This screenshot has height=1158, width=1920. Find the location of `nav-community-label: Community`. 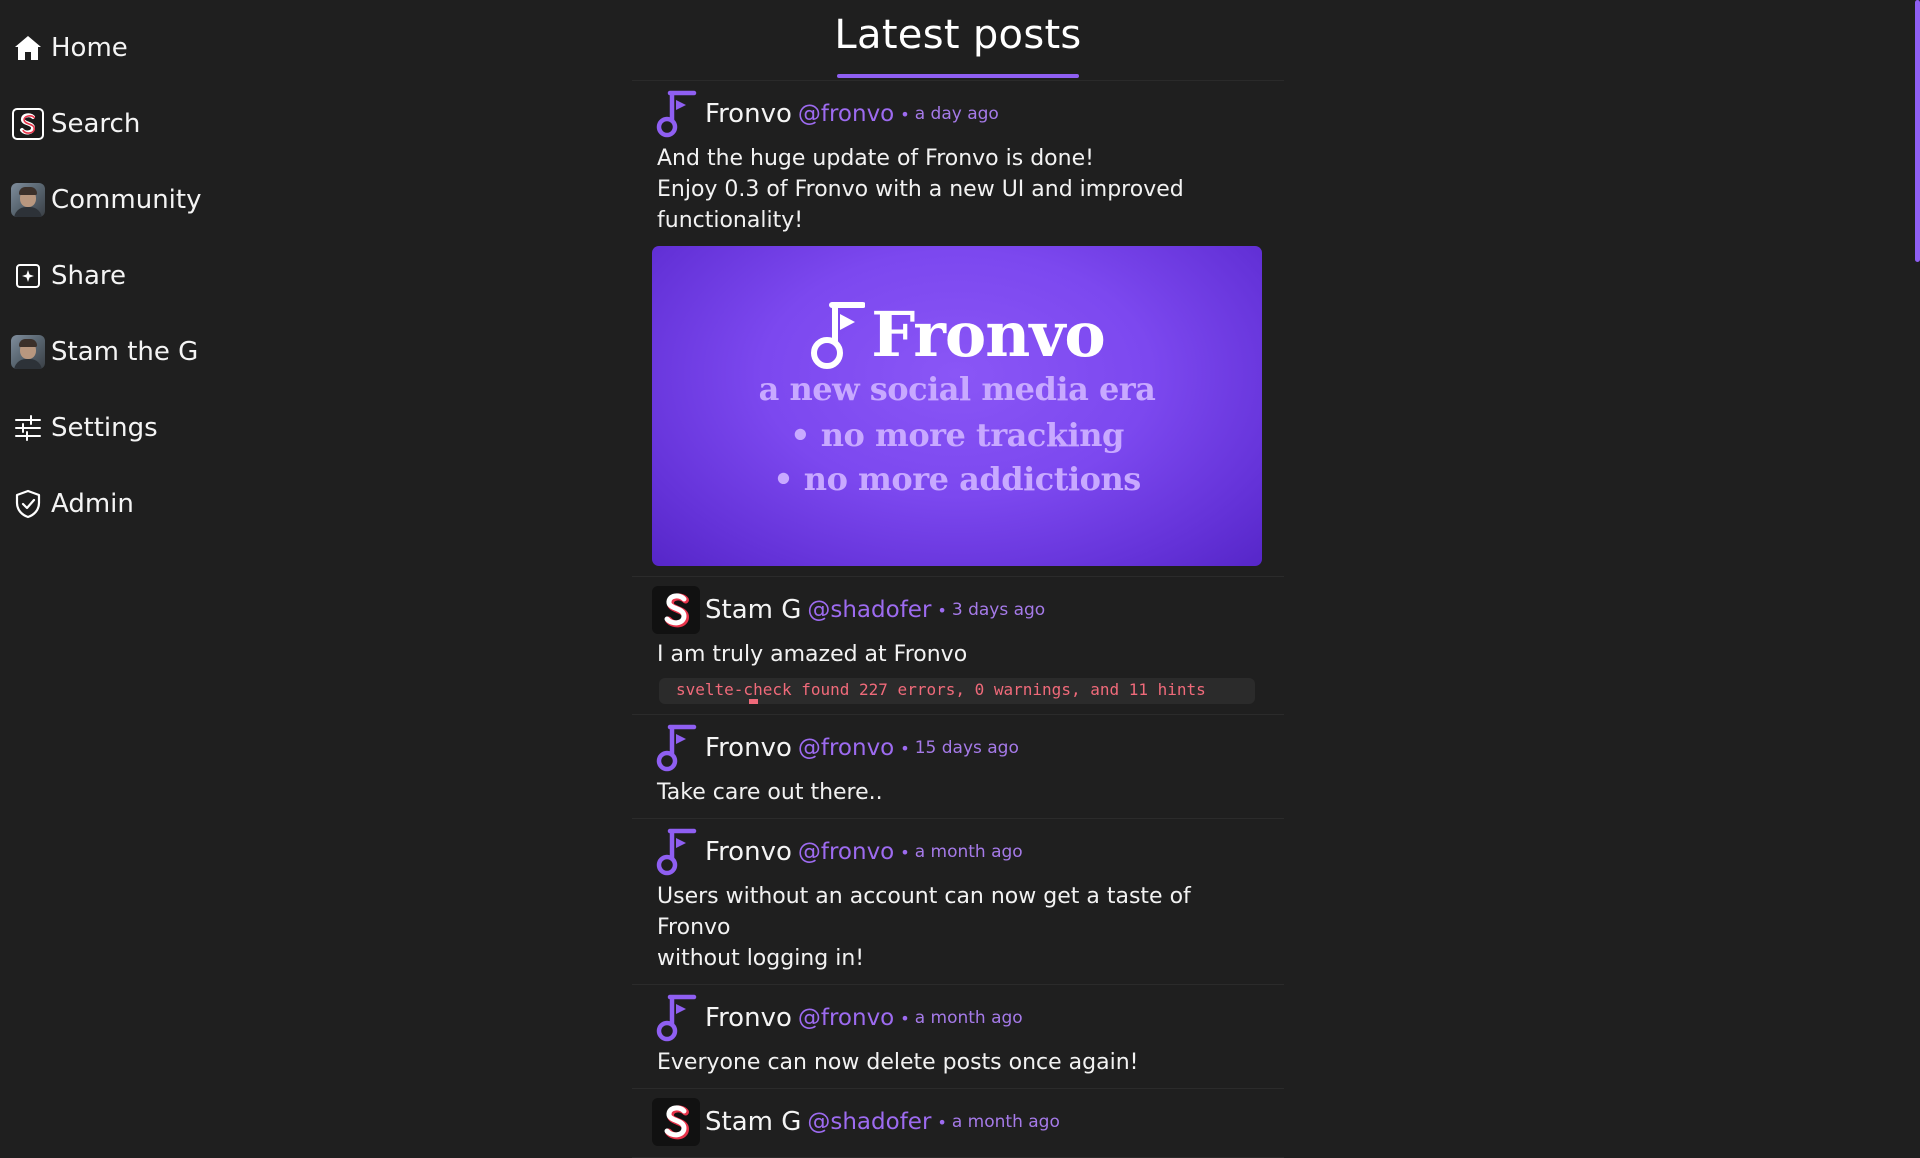

nav-community-label: Community is located at coordinates (126, 200).